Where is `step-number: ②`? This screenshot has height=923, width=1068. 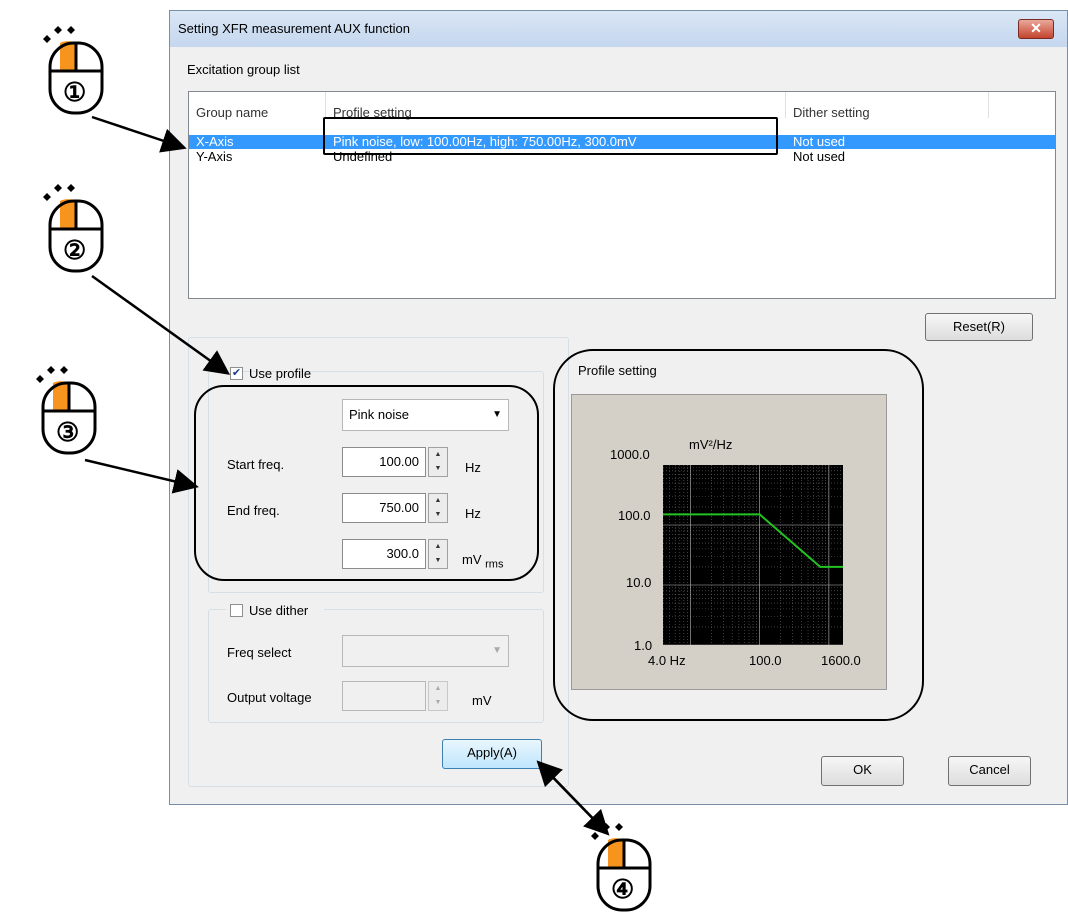
step-number: ② is located at coordinates (75, 250).